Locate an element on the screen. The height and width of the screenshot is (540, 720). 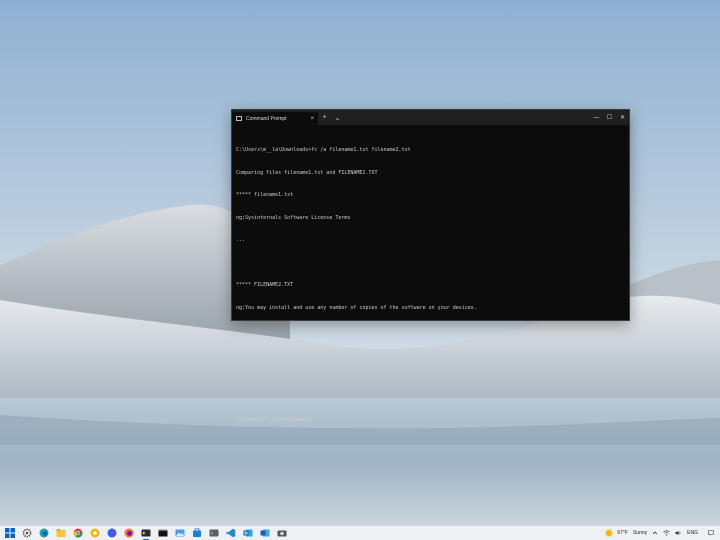
terminal-icon is located at coordinates (239, 118).